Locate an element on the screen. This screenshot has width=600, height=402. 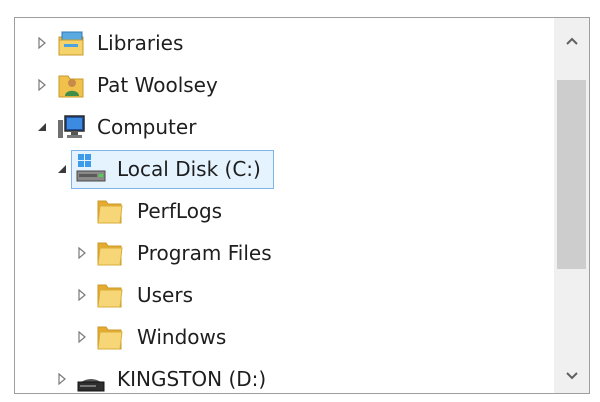
tree-item-label: Local Disk (C:) is located at coordinates (189, 169).